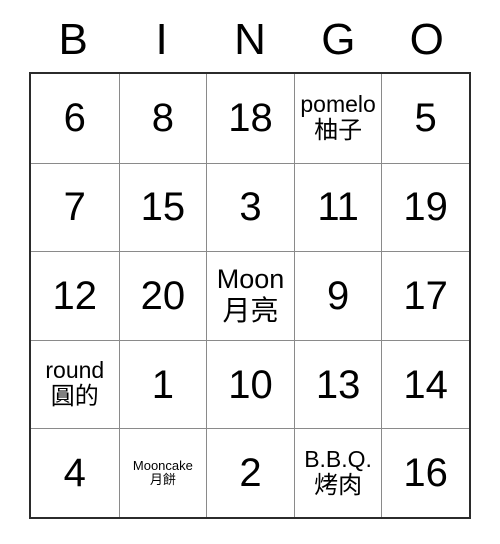 The width and height of the screenshot is (500, 544). I want to click on bingo-cell-primary-text: 3, so click(250, 207).